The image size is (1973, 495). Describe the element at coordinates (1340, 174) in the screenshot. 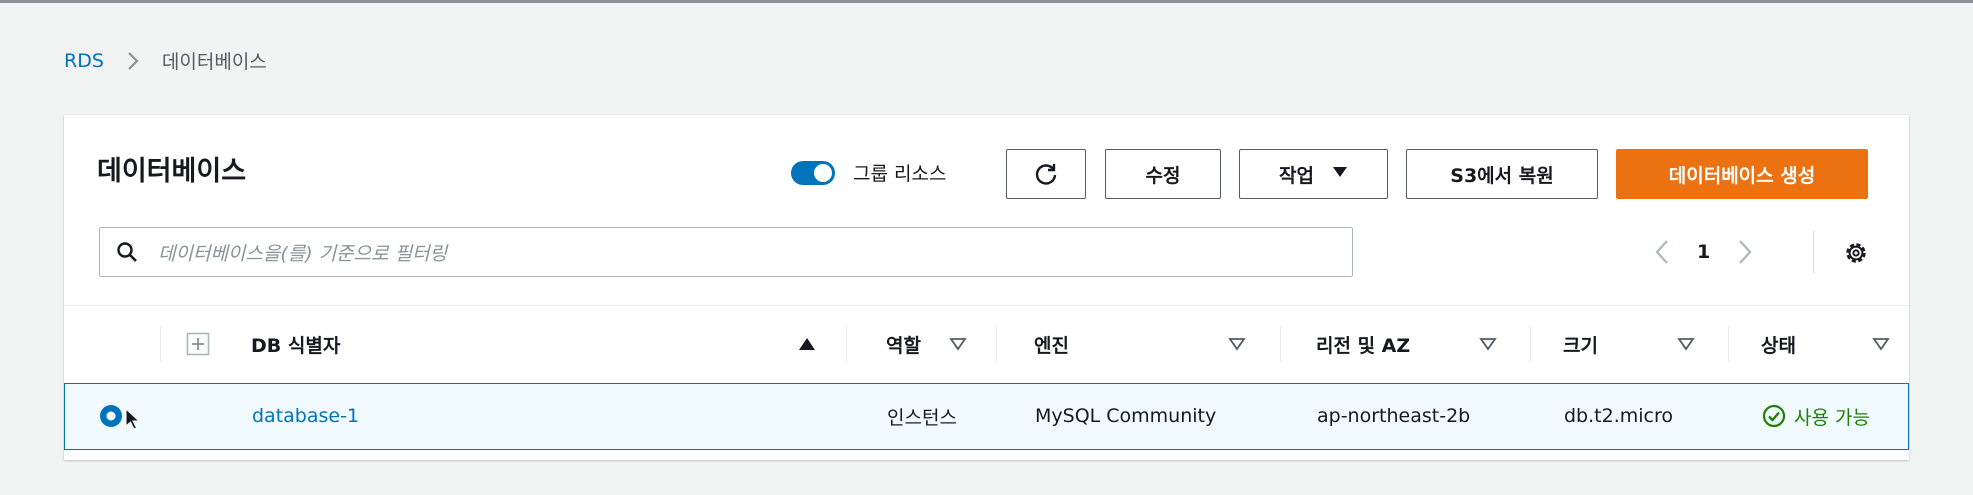

I see `caret-down-icon` at that location.